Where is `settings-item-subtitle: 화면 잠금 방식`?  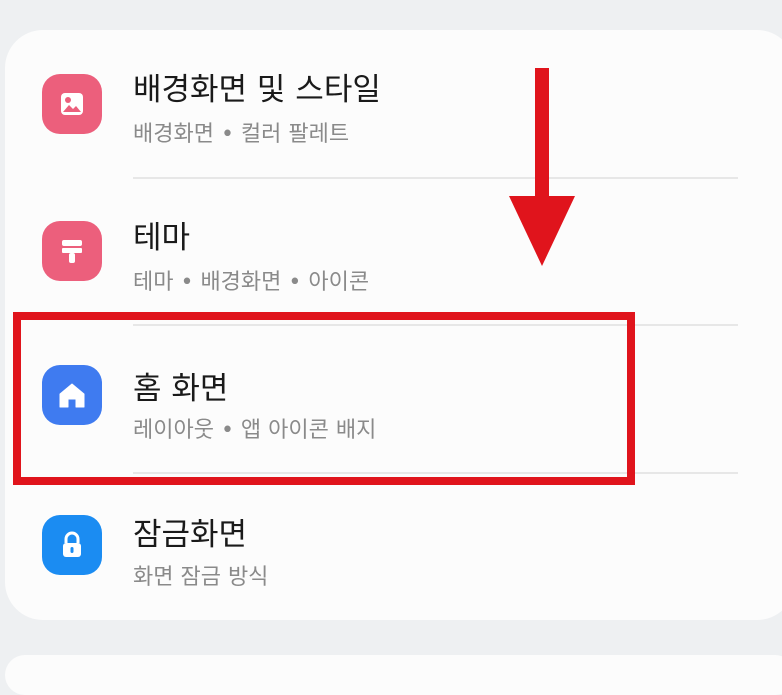
settings-item-subtitle: 화면 잠금 방식 is located at coordinates (201, 577).